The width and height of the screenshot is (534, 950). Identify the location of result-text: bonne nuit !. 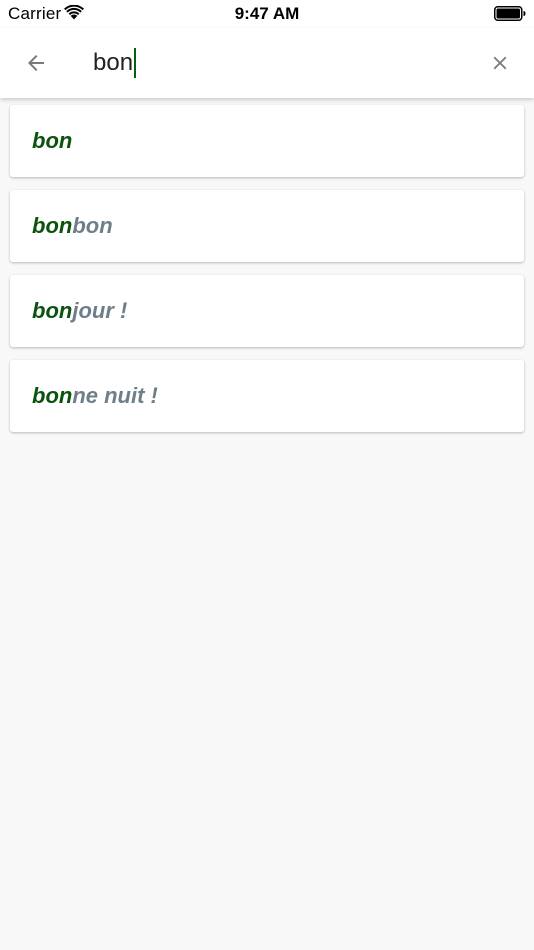
(95, 396).